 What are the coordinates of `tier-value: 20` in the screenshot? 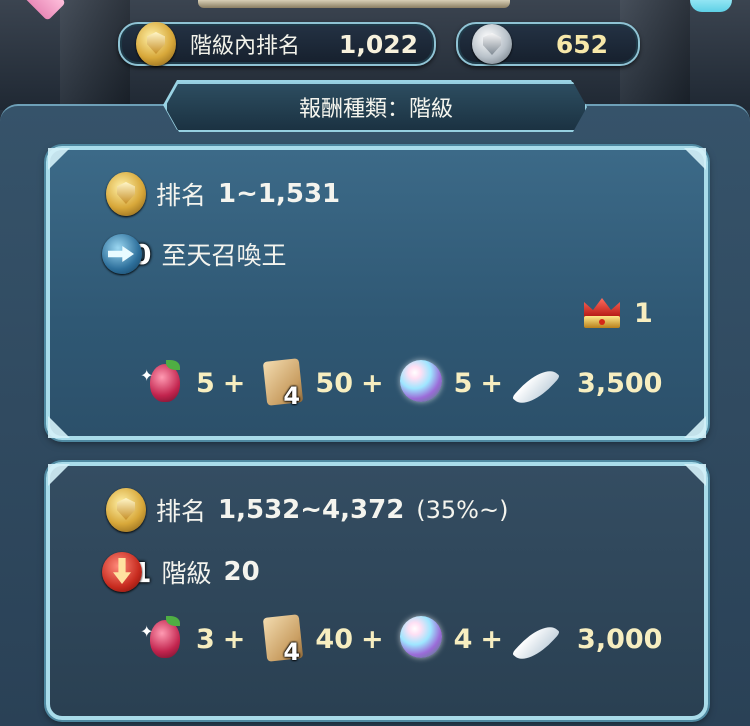 It's located at (241, 572).